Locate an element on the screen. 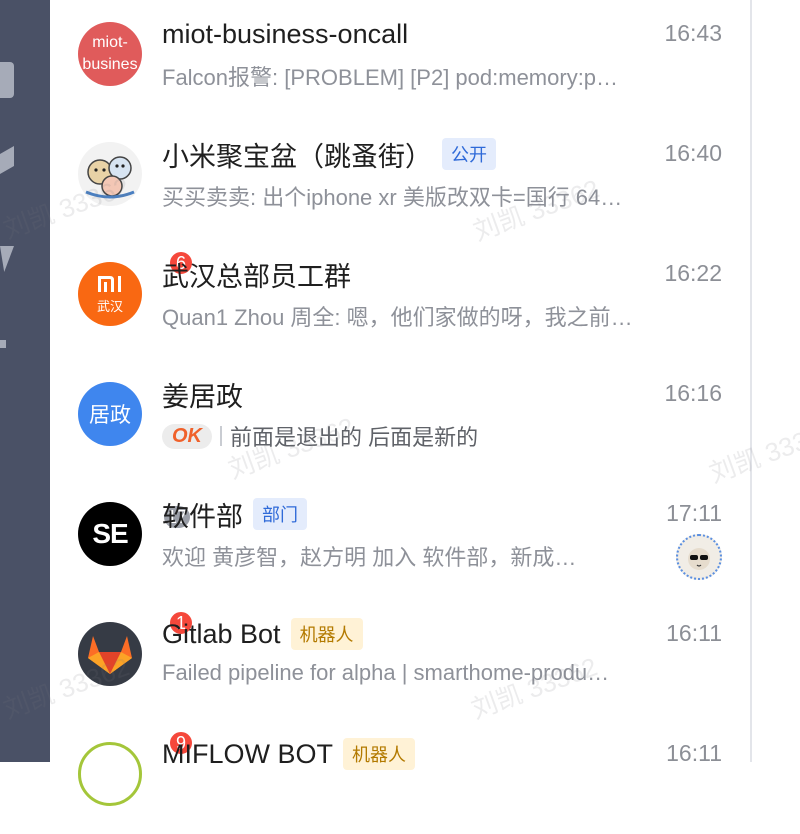  cat-face-icon is located at coordinates (699, 559).